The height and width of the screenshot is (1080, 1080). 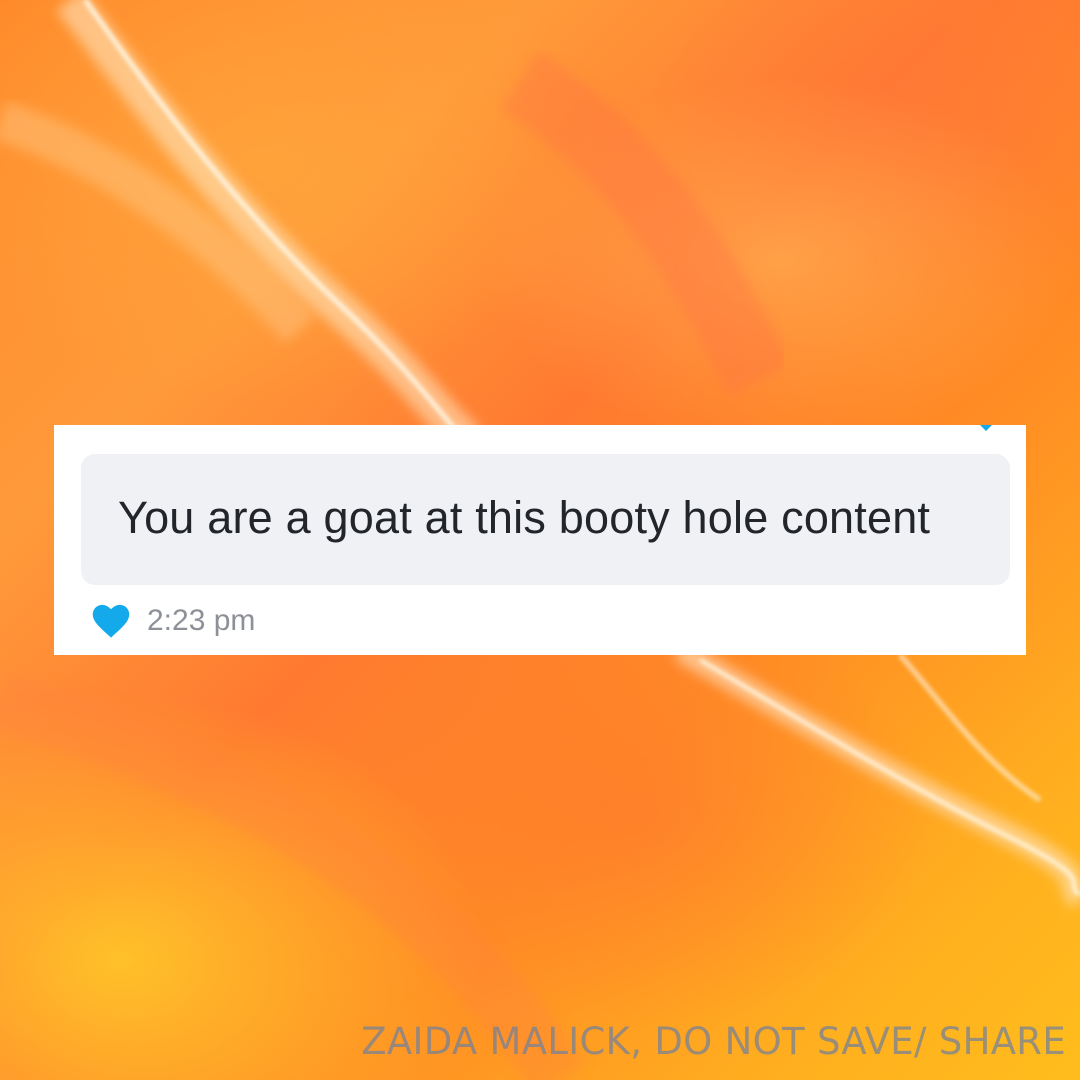 I want to click on message-timestamp: 2:23 pm, so click(x=201, y=620).